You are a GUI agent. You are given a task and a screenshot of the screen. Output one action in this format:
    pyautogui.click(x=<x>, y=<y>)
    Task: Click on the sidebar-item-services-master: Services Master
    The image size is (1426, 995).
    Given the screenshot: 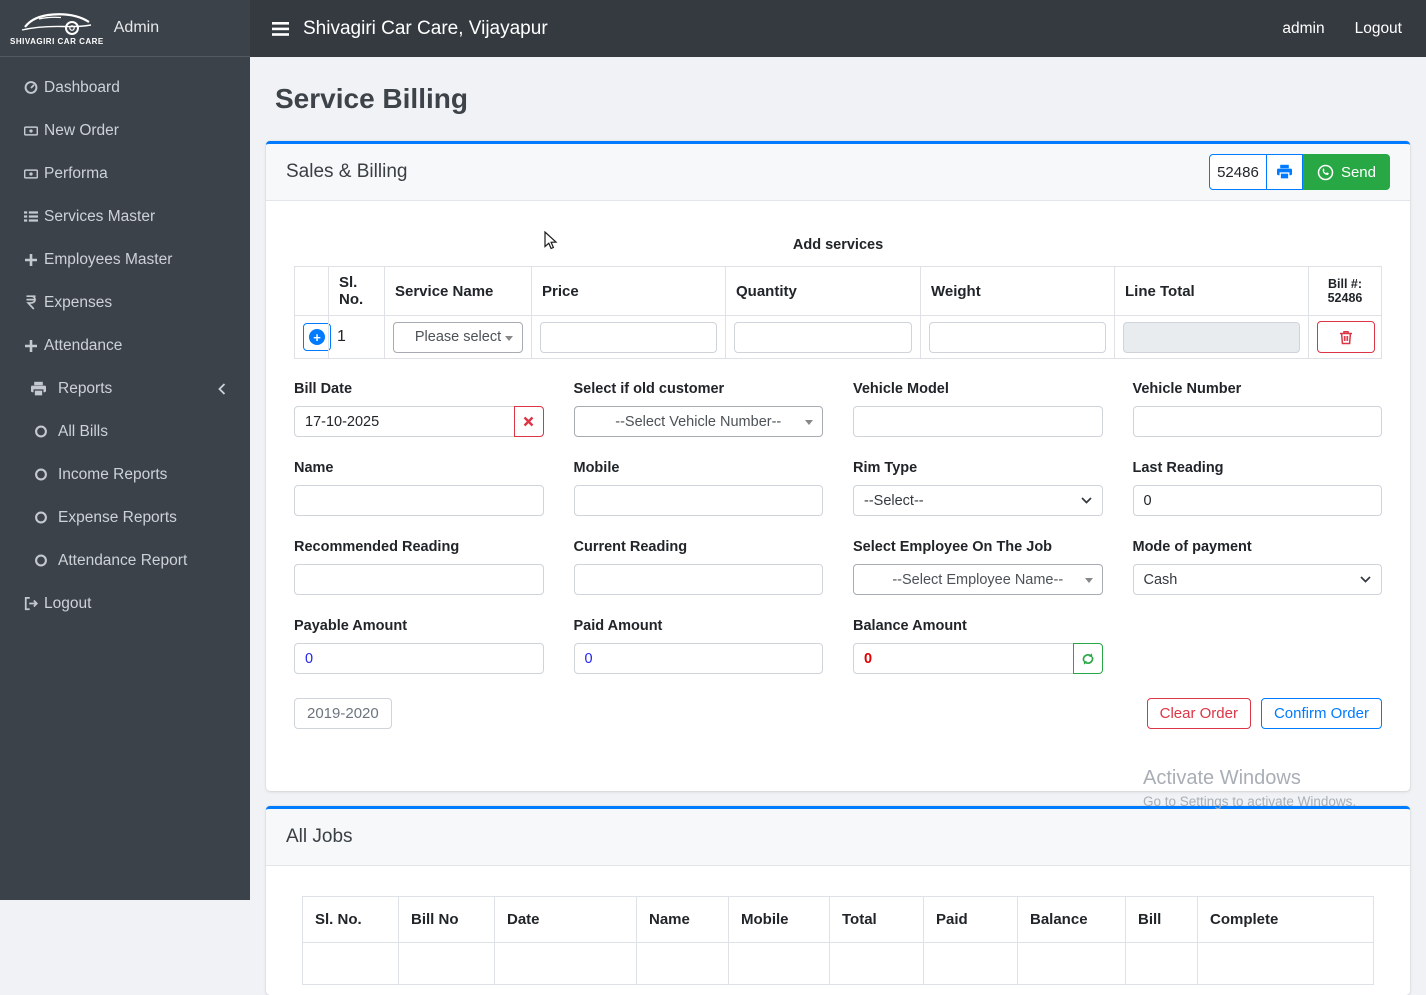 What is the action you would take?
    pyautogui.click(x=125, y=216)
    